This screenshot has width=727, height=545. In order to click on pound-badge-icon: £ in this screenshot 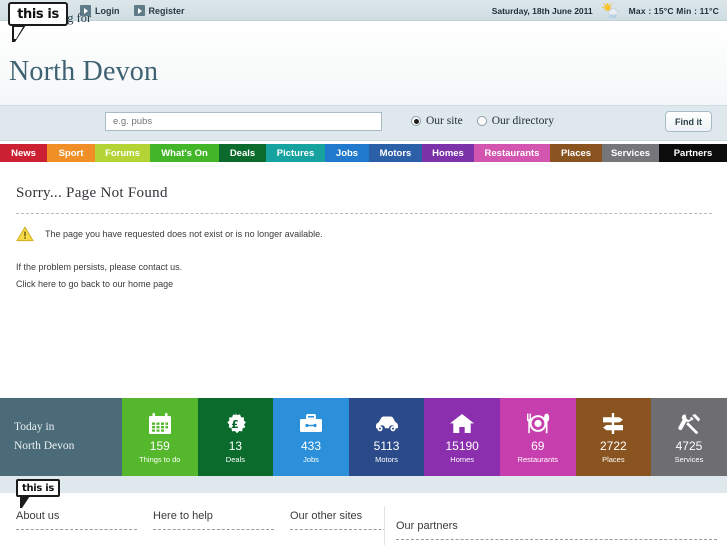, I will do `click(235, 424)`.